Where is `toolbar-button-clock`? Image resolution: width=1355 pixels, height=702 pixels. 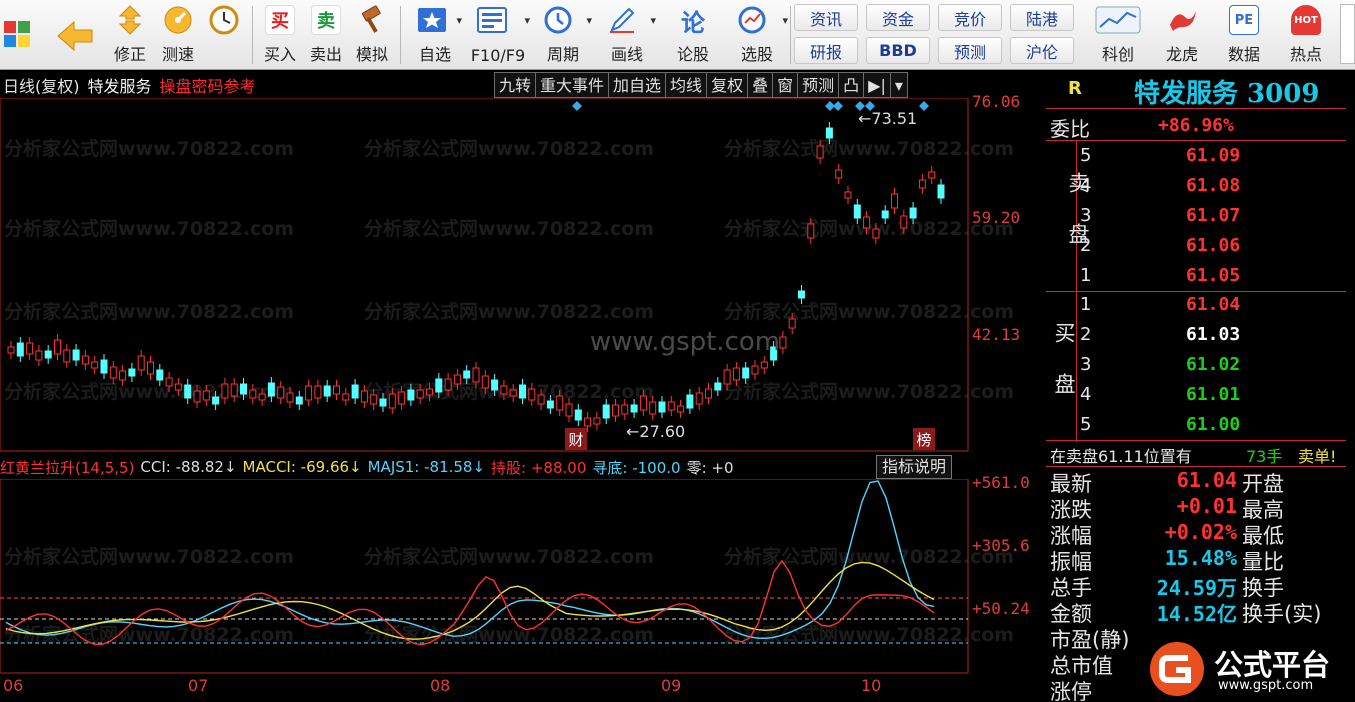
toolbar-button-clock is located at coordinates (224, 35).